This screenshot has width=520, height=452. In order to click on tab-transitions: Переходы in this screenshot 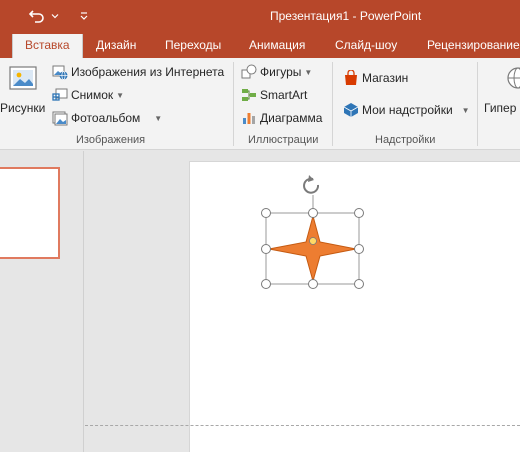, I will do `click(193, 45)`.